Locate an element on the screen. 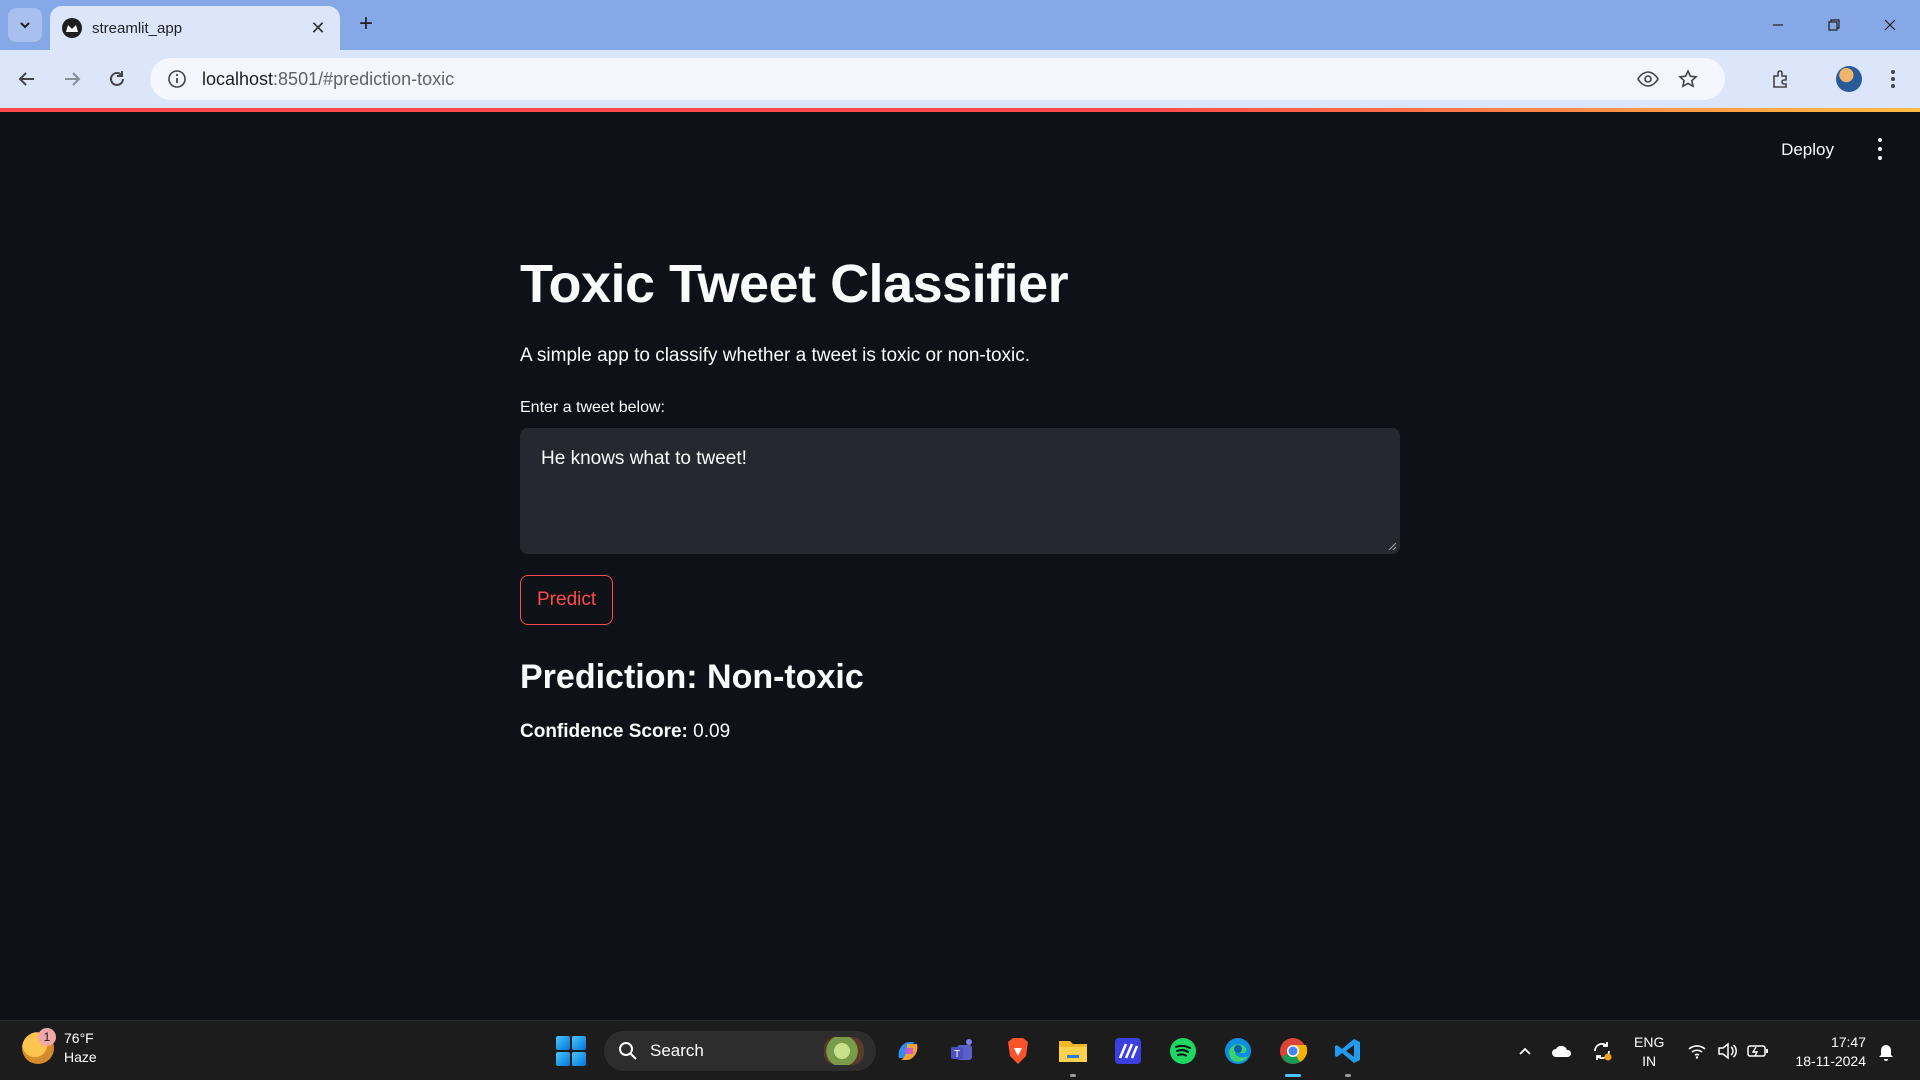 The height and width of the screenshot is (1080, 1920). region-code: IN is located at coordinates (1649, 1060).